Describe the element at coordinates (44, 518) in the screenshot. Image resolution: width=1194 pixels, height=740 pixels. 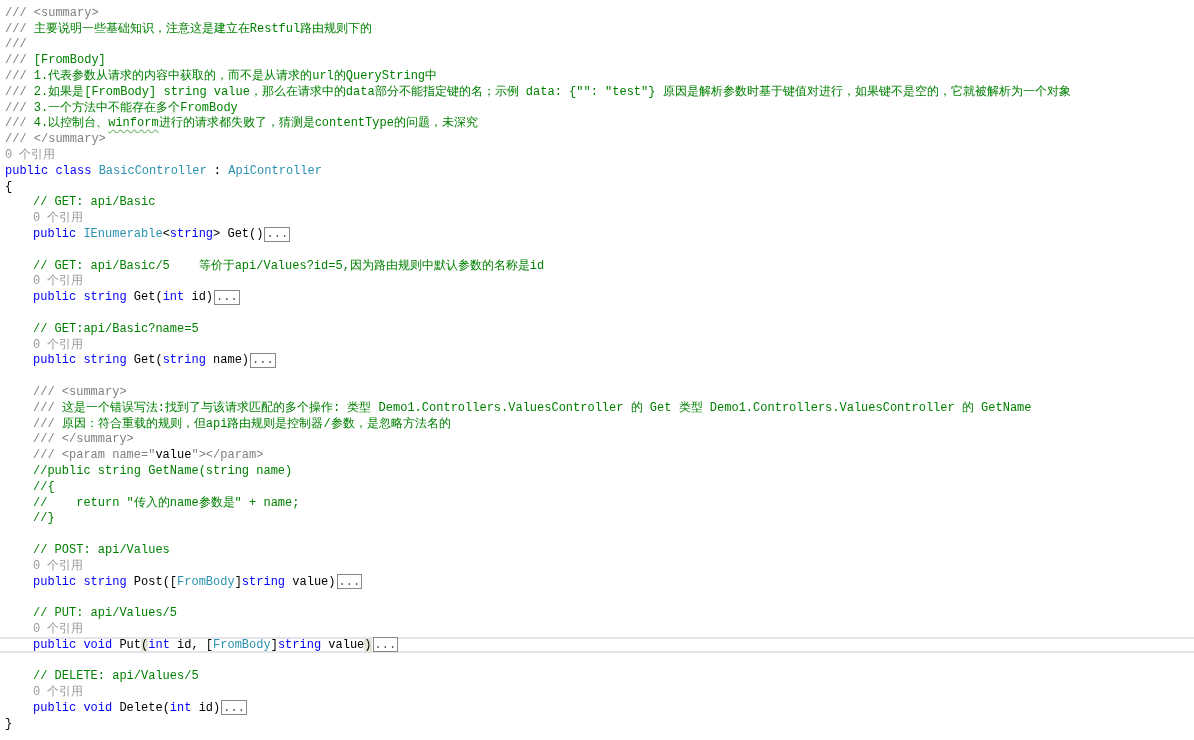
I see `comment: //}` at that location.